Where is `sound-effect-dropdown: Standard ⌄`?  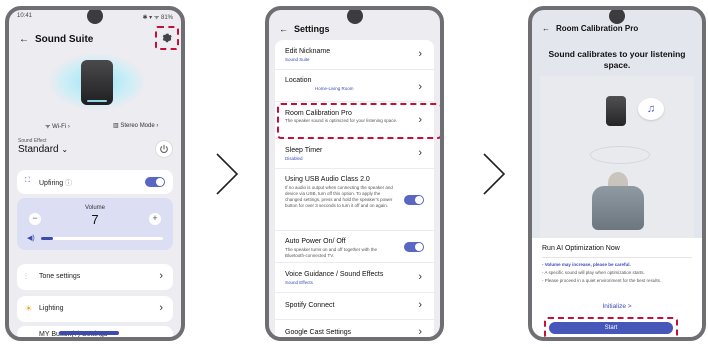
sound-effect-dropdown: Standard ⌄ is located at coordinates (43, 149).